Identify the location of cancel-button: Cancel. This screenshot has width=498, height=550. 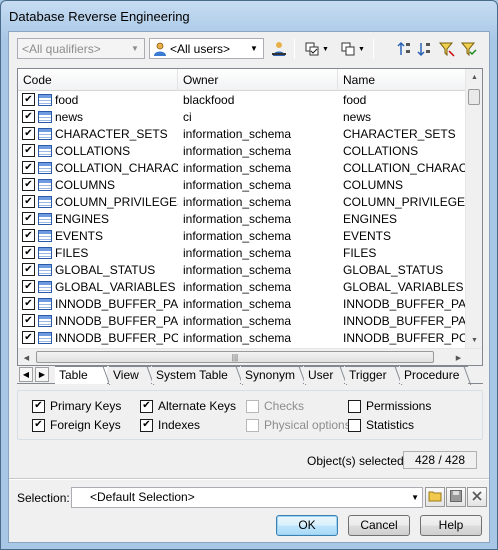
(379, 525).